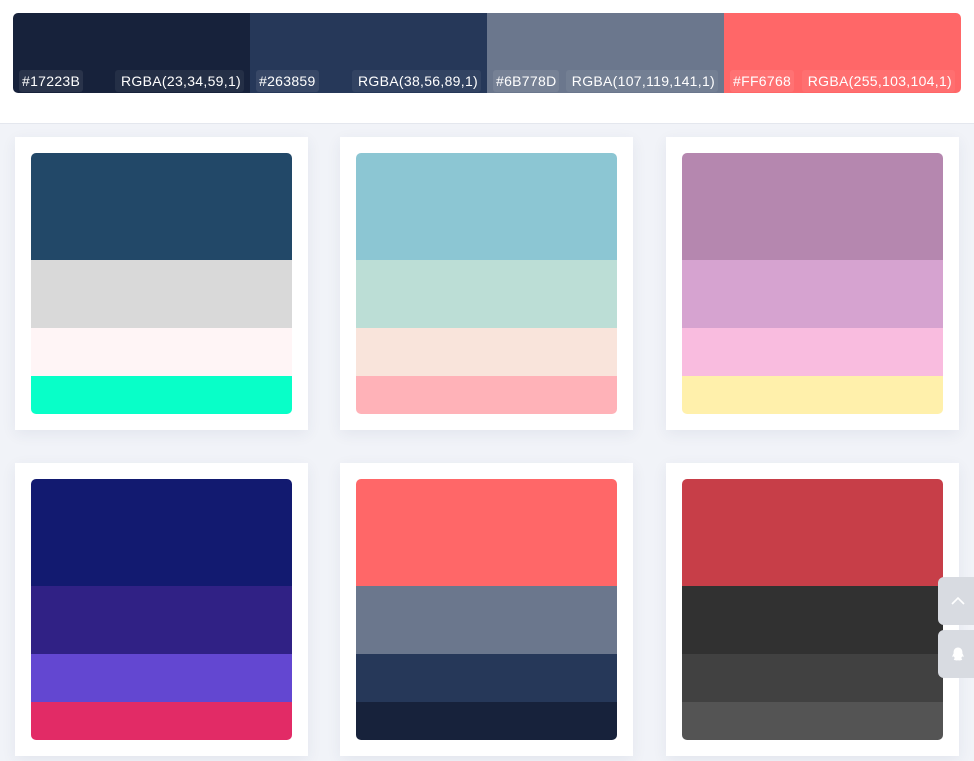 Image resolution: width=974 pixels, height=761 pixels. I want to click on chevron-up-icon, so click(958, 601).